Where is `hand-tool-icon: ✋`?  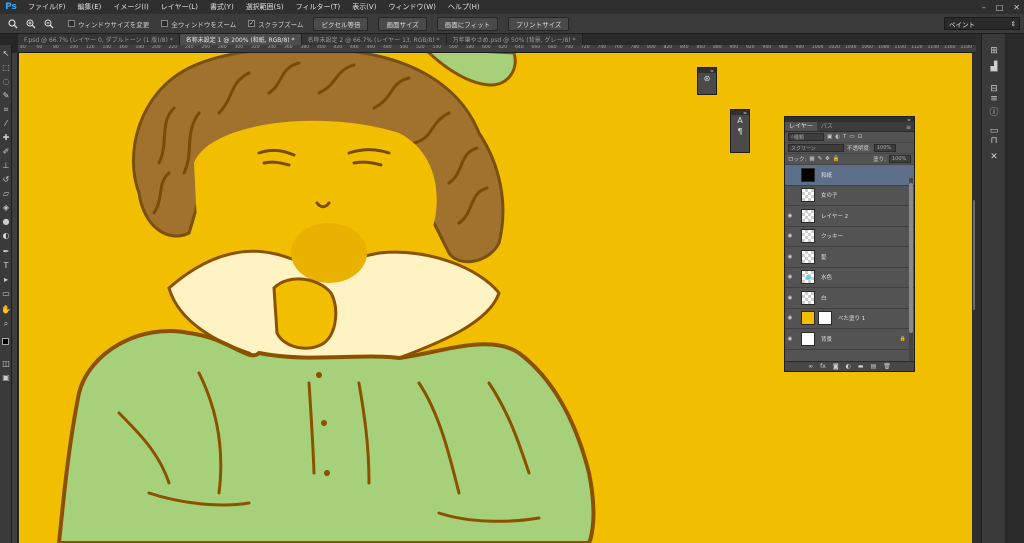 hand-tool-icon: ✋ is located at coordinates (6, 310).